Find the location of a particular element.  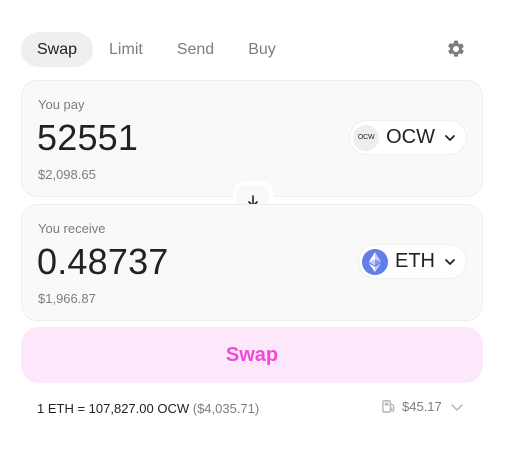

gas-pump-icon is located at coordinates (388, 406).